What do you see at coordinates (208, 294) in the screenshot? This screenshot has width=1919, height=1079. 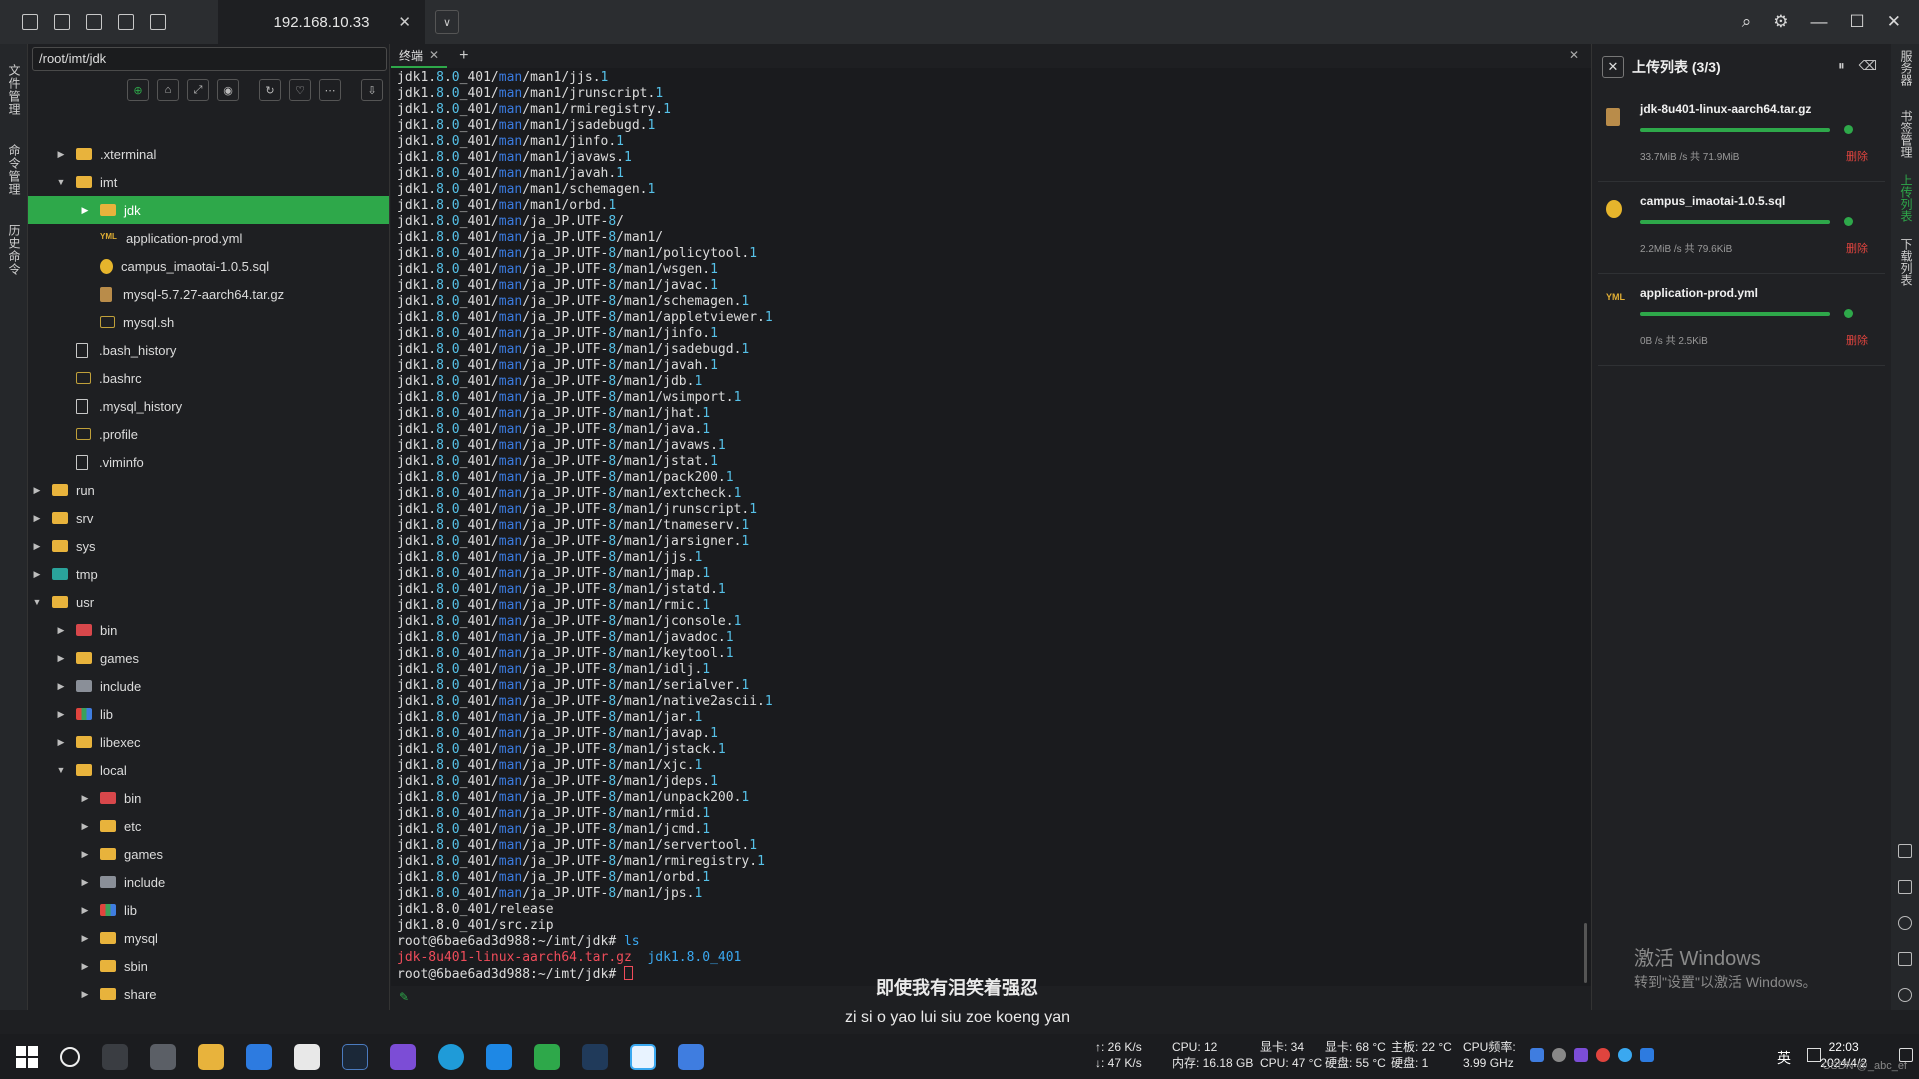 I see `tree-file: ▶mysql-5.7.27-aarch64.tar.gz` at bounding box center [208, 294].